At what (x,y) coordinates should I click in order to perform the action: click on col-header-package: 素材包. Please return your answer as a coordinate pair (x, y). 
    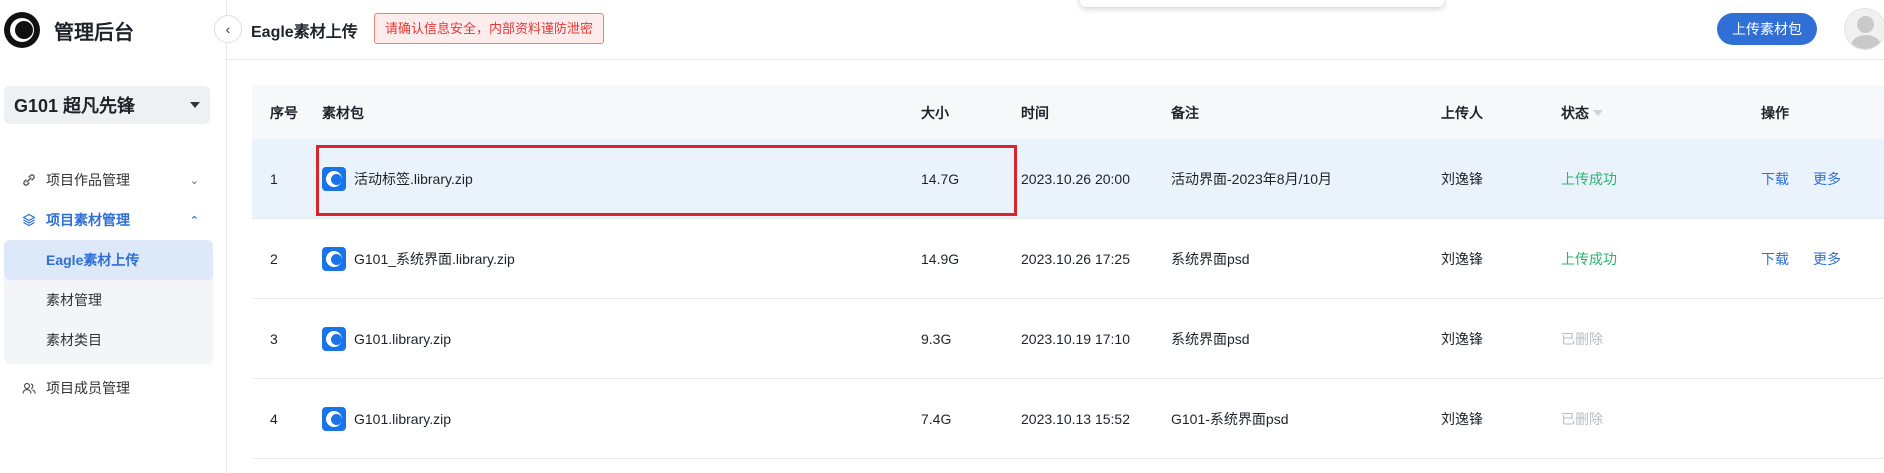
    Looking at the image, I should click on (343, 112).